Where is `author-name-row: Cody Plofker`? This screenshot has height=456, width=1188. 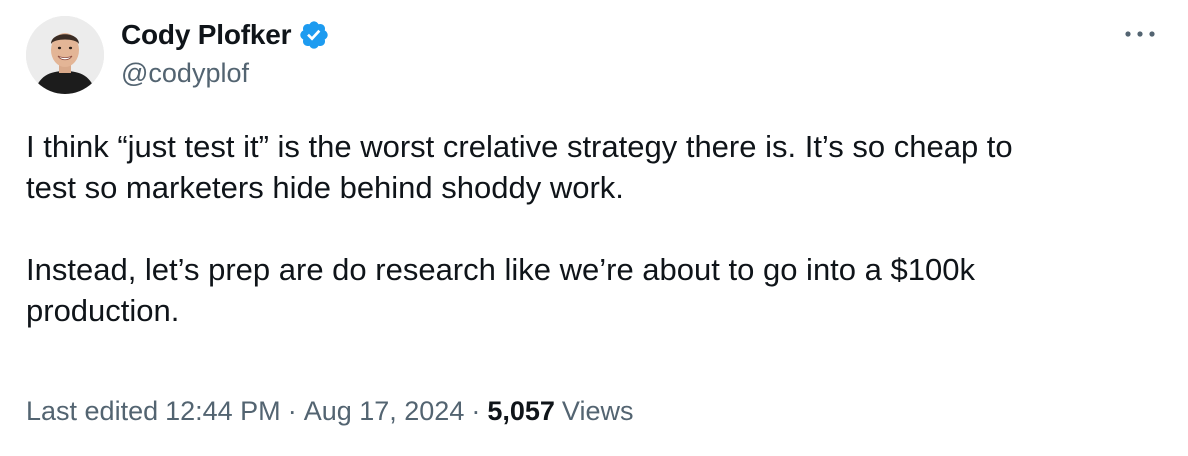 author-name-row: Cody Plofker is located at coordinates (225, 35).